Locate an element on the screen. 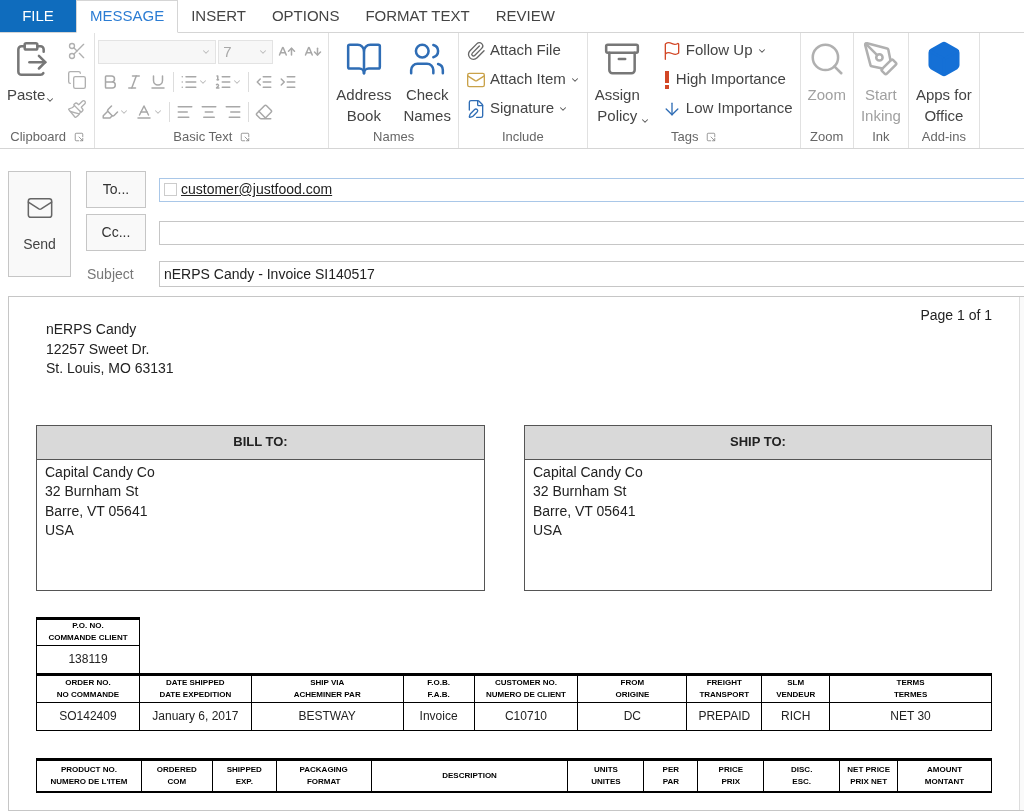  table-header-cell: SHIPPED EXP. is located at coordinates (244, 775).